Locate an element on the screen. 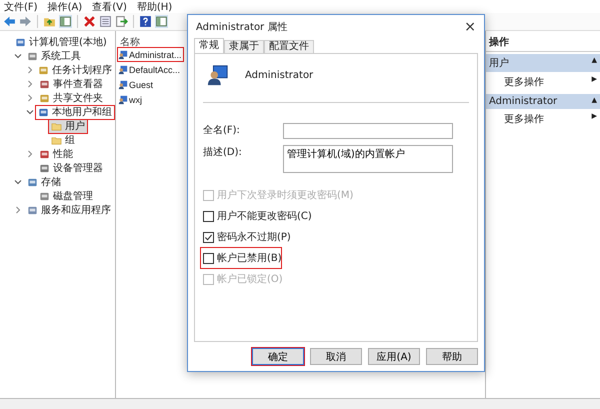 The width and height of the screenshot is (600, 409). tree-item: 共享文件夹 is located at coordinates (71, 98).